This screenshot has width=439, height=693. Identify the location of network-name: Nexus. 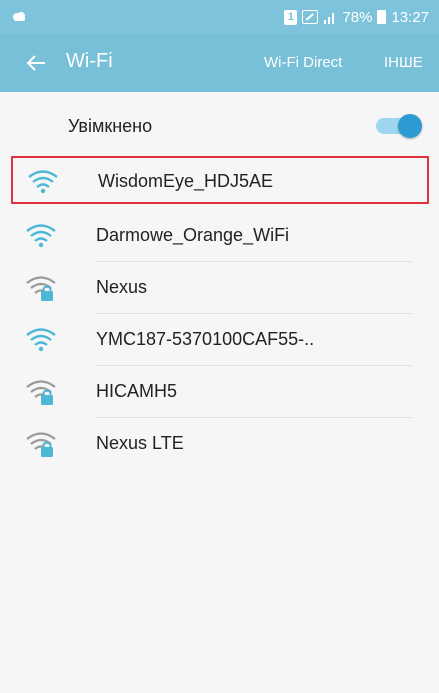
(122, 287).